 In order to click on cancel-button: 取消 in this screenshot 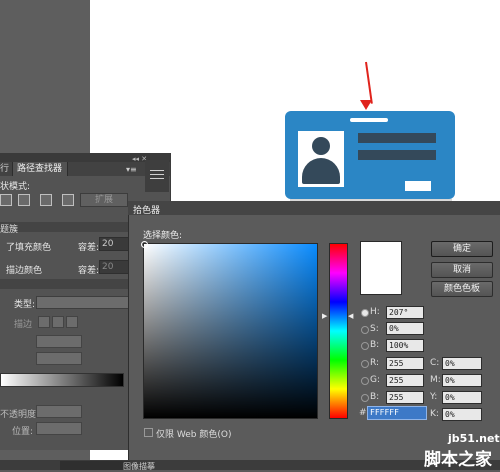, I will do `click(462, 270)`.